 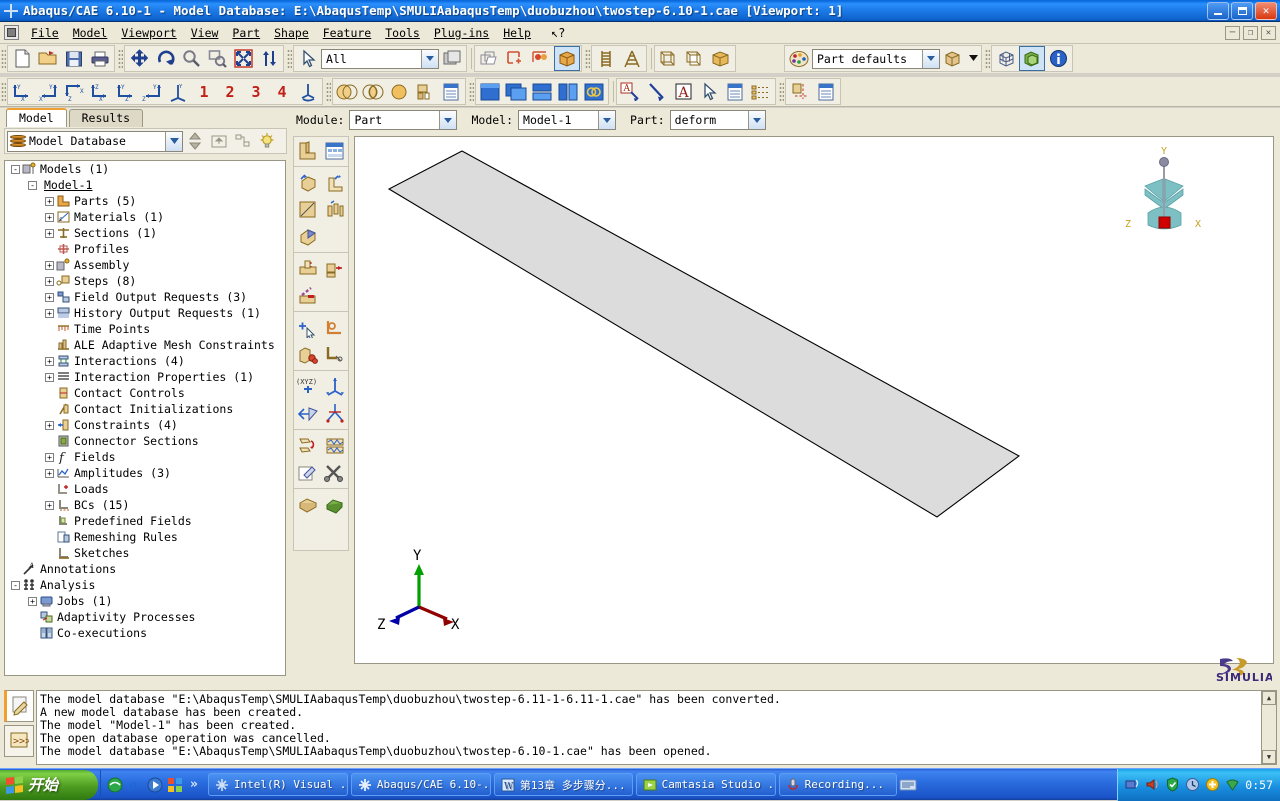 What do you see at coordinates (800, 91) in the screenshot?
I see `datum-icon` at bounding box center [800, 91].